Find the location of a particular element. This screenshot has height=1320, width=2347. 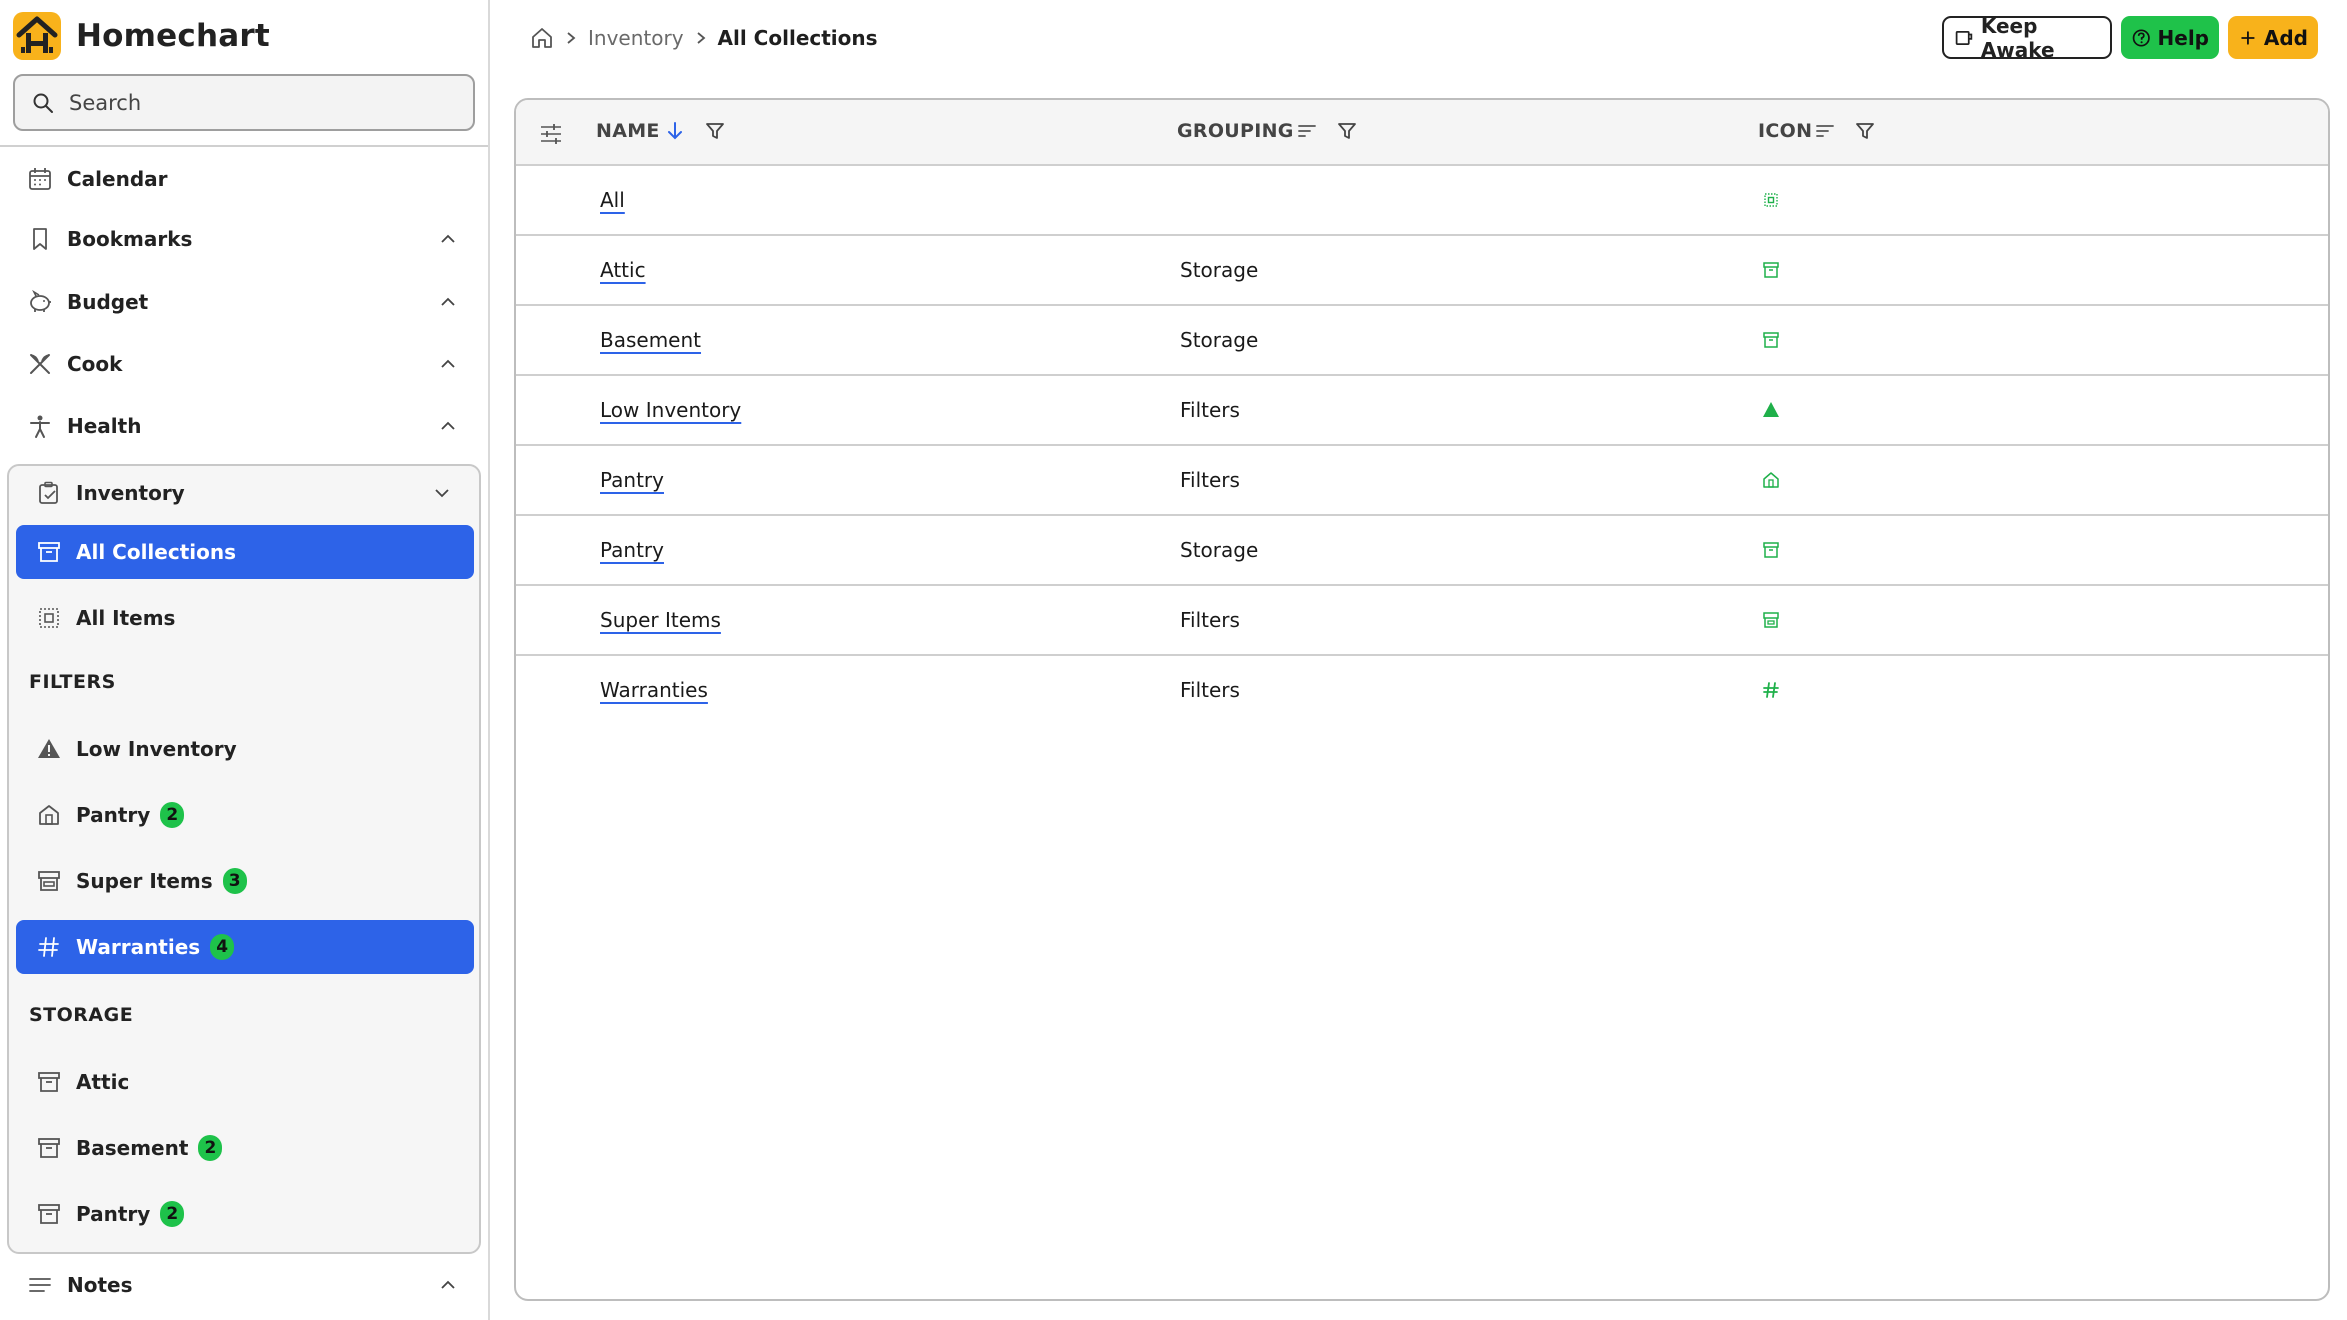

collection-name-link: All is located at coordinates (612, 200).